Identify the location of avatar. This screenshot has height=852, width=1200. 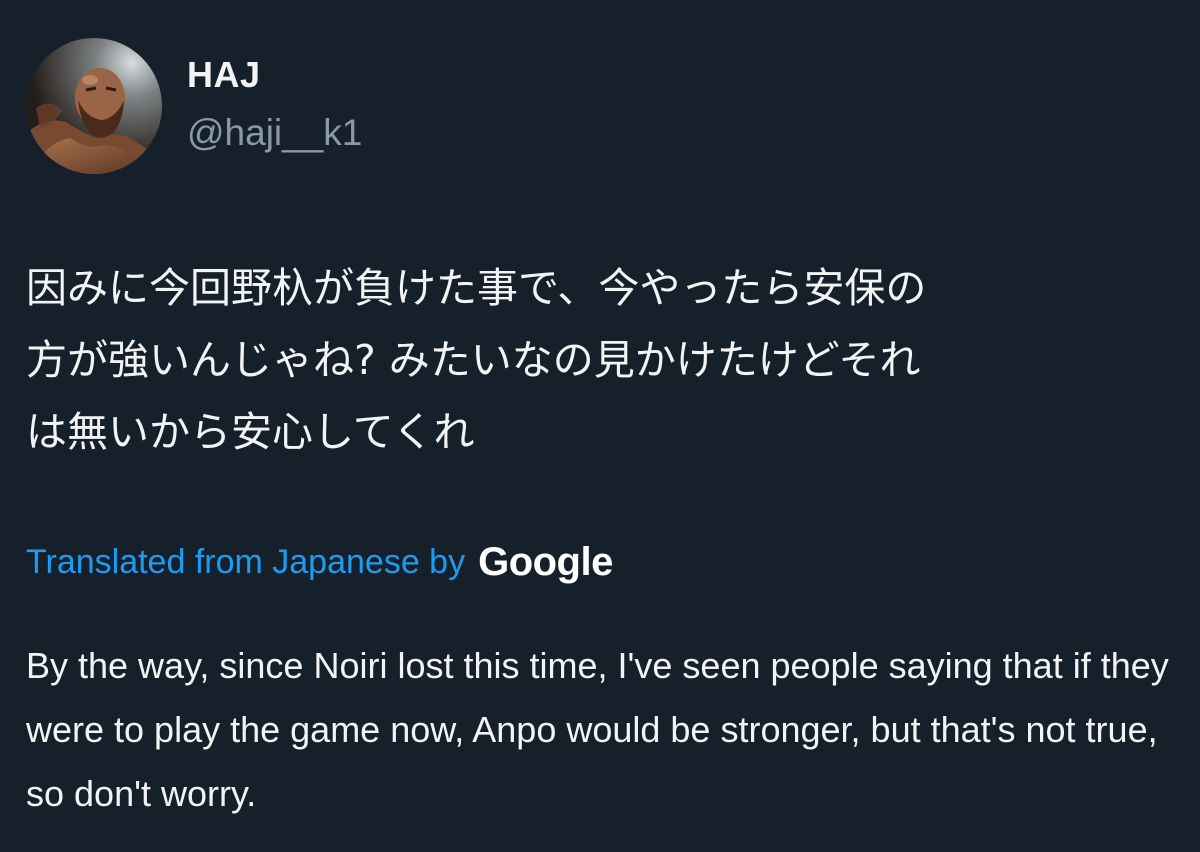
(94, 106).